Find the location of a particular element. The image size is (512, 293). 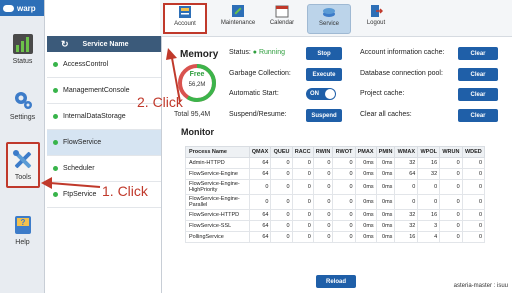

toolbar-maintenance-button: Maintenance is located at coordinates (238, 19).